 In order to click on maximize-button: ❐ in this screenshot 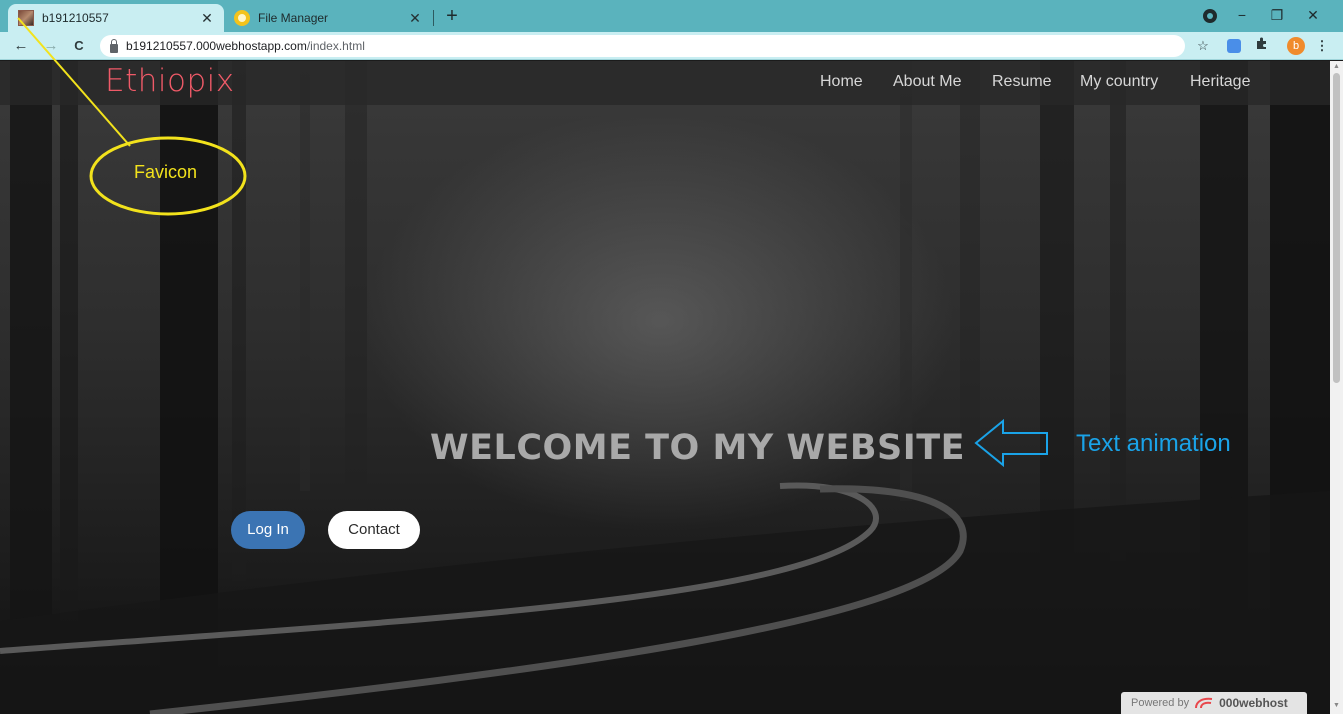, I will do `click(1277, 16)`.